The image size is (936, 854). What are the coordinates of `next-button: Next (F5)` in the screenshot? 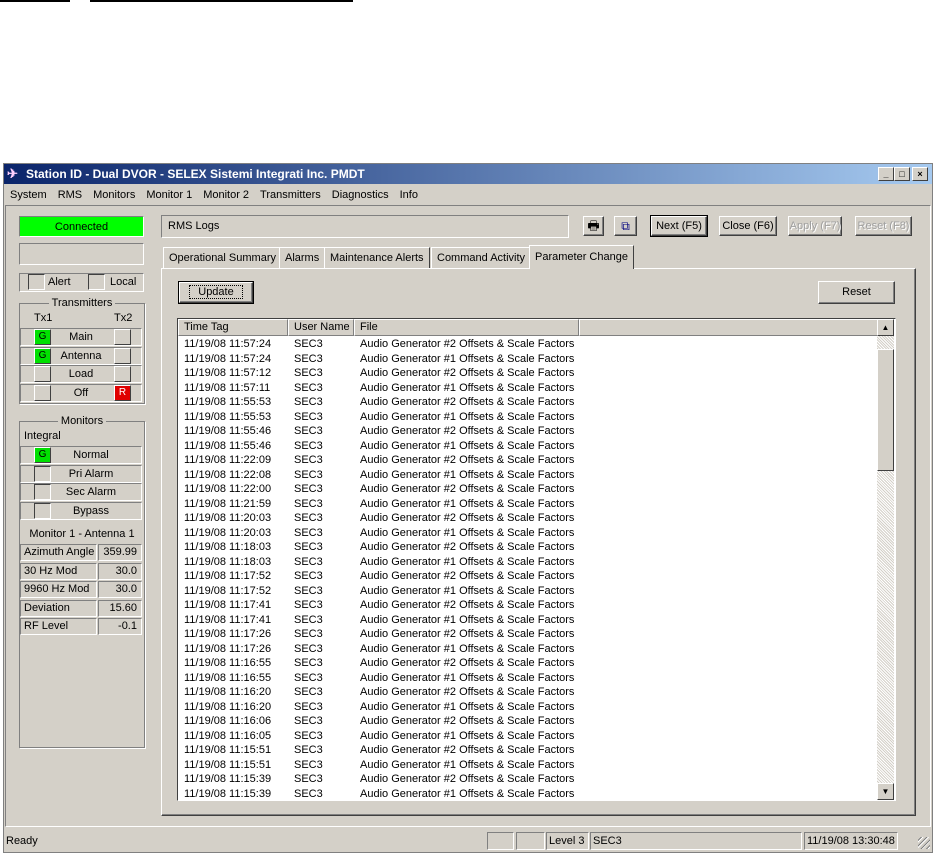 It's located at (679, 226).